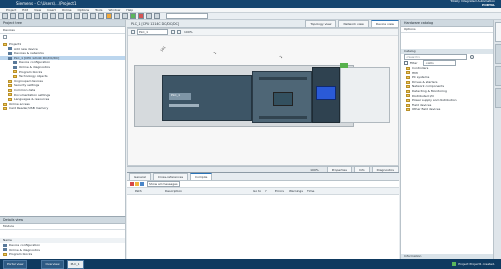 Image resolution: width=501 pixels, height=269 pixels. Describe the element at coordinates (414, 63) in the screenshot. I see `filter-label: Filter` at that location.